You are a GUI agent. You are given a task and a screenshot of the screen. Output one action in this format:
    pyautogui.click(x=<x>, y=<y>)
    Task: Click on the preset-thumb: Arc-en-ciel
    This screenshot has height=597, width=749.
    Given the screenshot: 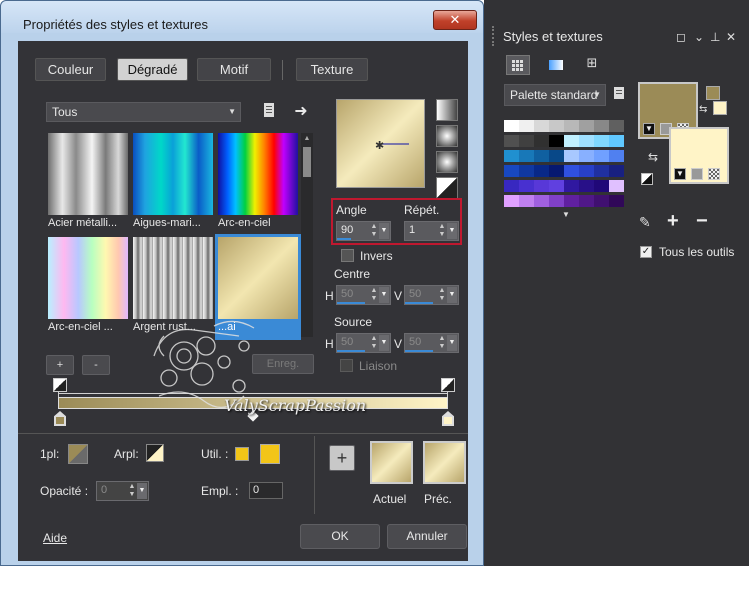 What is the action you would take?
    pyautogui.click(x=258, y=183)
    